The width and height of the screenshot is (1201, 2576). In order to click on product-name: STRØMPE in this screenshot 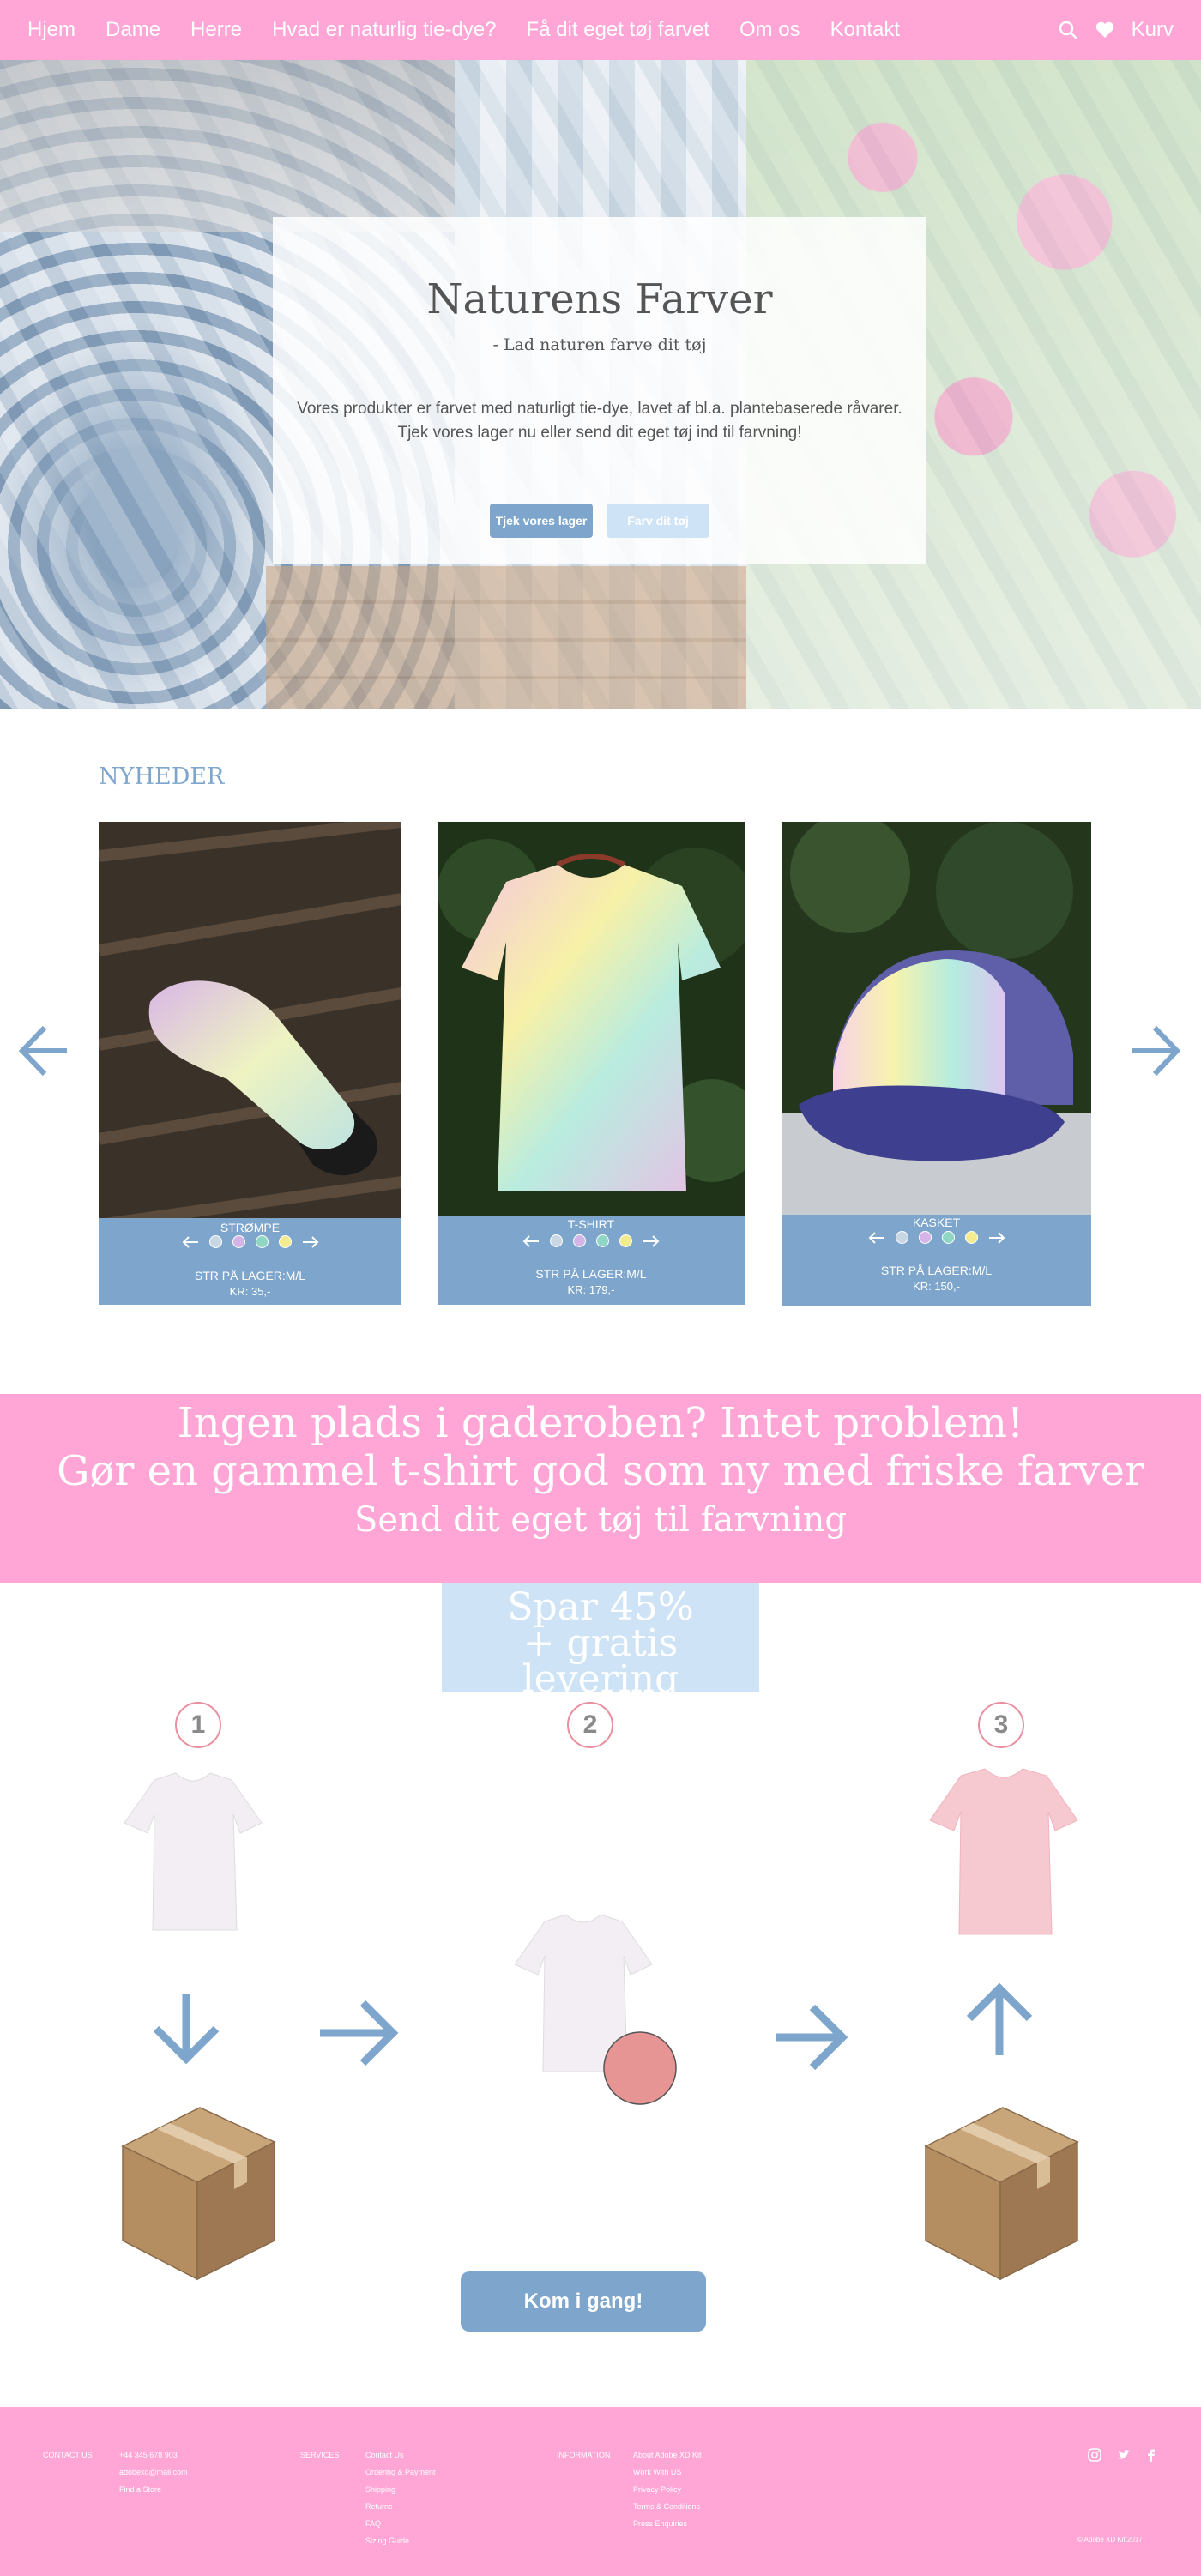, I will do `click(250, 1227)`.